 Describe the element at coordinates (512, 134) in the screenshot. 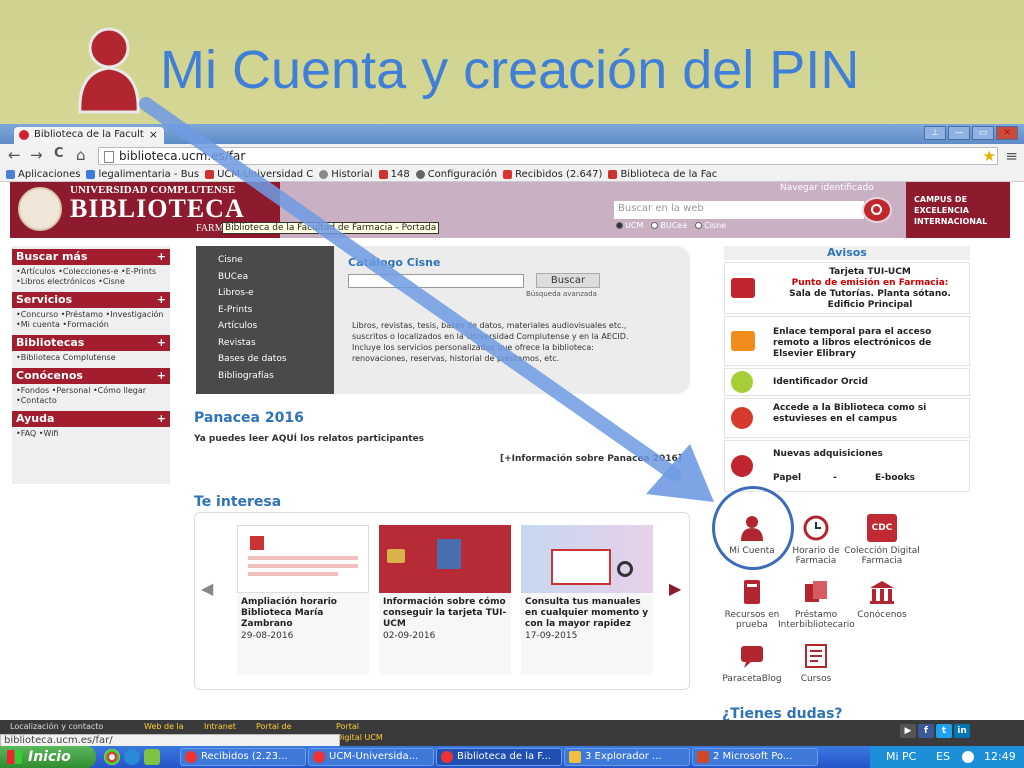

I see `tab-bar: Biblioteca de la Facult × ⊥ — ▭ ✕` at that location.